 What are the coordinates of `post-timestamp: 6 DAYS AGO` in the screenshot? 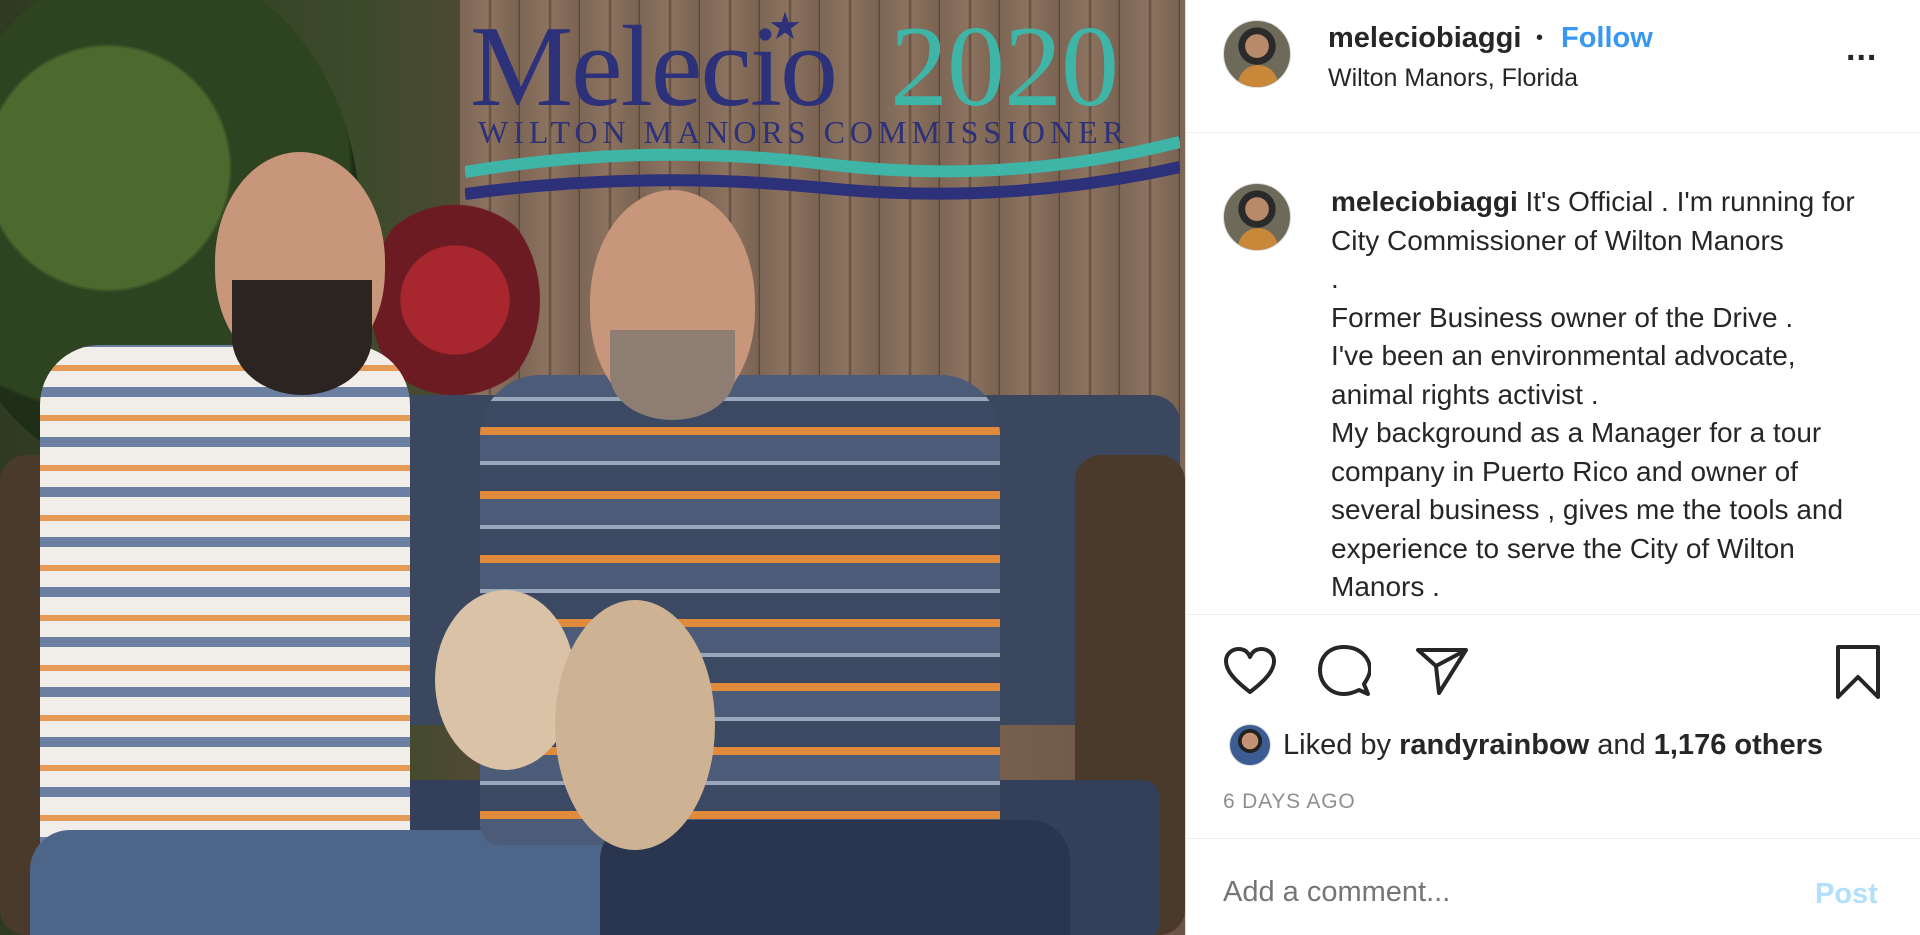 It's located at (1289, 802).